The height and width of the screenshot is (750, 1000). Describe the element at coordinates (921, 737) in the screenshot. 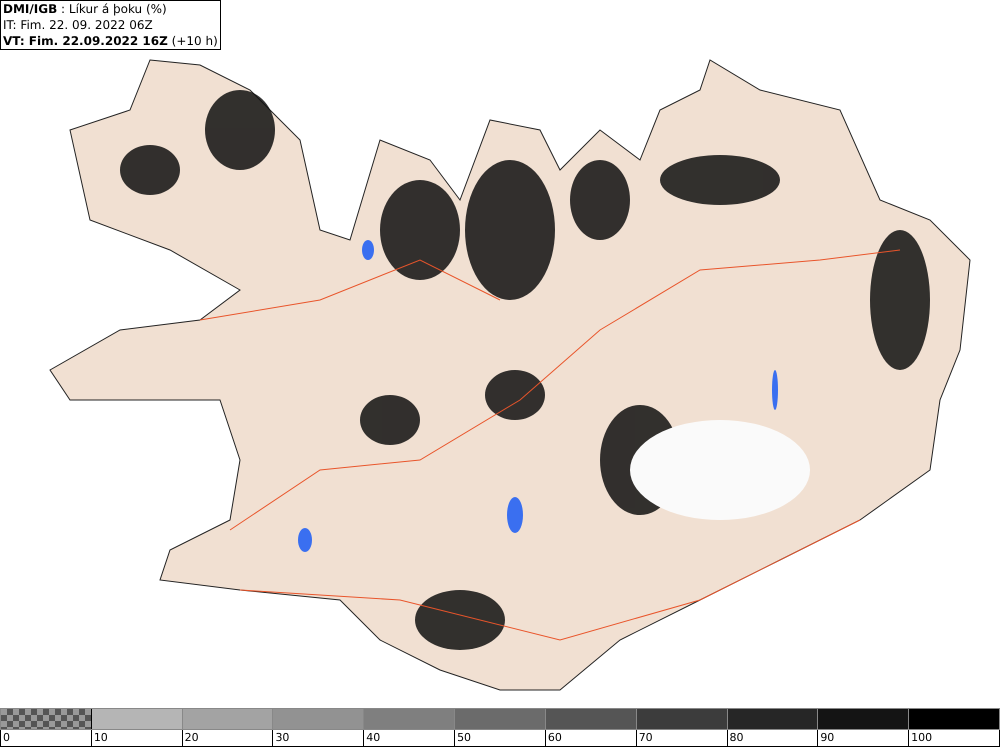

I see `tick-label: 100` at that location.